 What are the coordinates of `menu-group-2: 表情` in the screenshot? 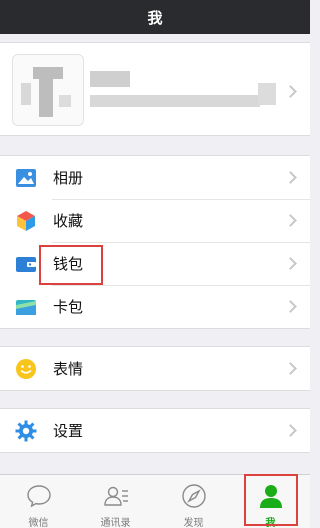 It's located at (155, 368).